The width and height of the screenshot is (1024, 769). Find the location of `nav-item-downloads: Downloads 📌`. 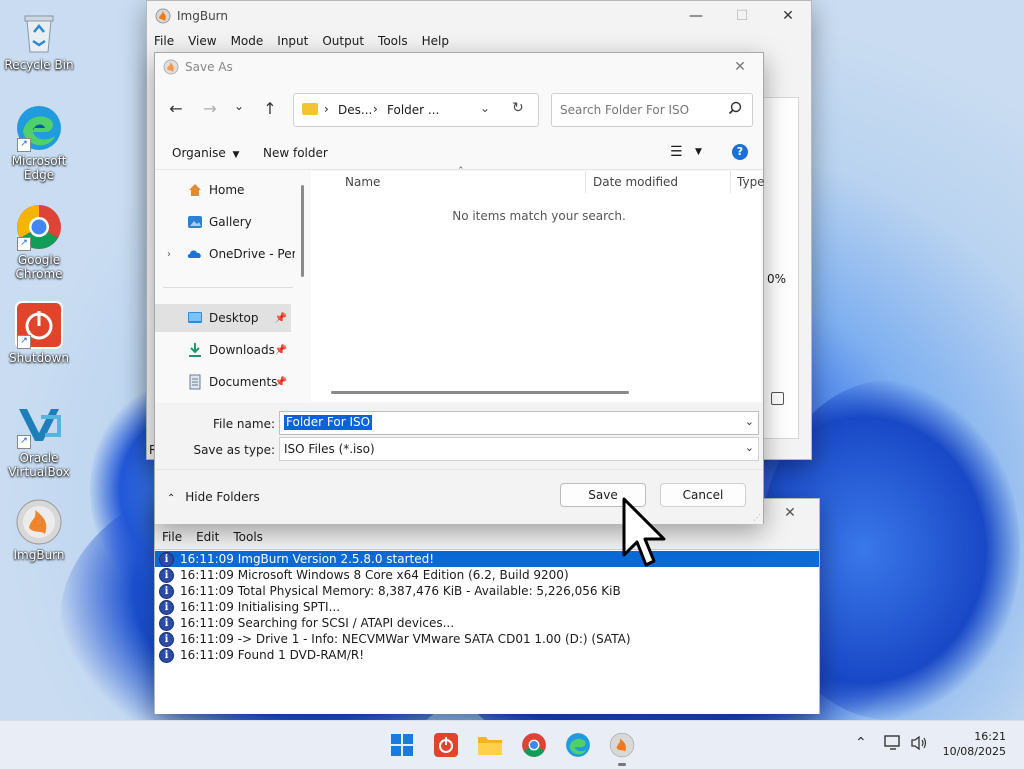

nav-item-downloads: Downloads 📌 is located at coordinates (223, 350).